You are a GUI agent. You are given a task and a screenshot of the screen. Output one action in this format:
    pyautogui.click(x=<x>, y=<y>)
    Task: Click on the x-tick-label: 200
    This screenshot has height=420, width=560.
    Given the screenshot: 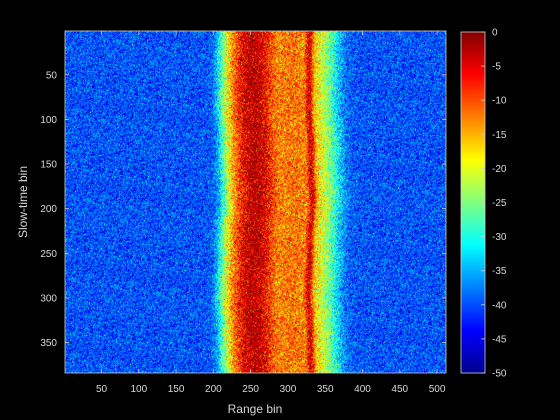 What is the action you would take?
    pyautogui.click(x=213, y=389)
    